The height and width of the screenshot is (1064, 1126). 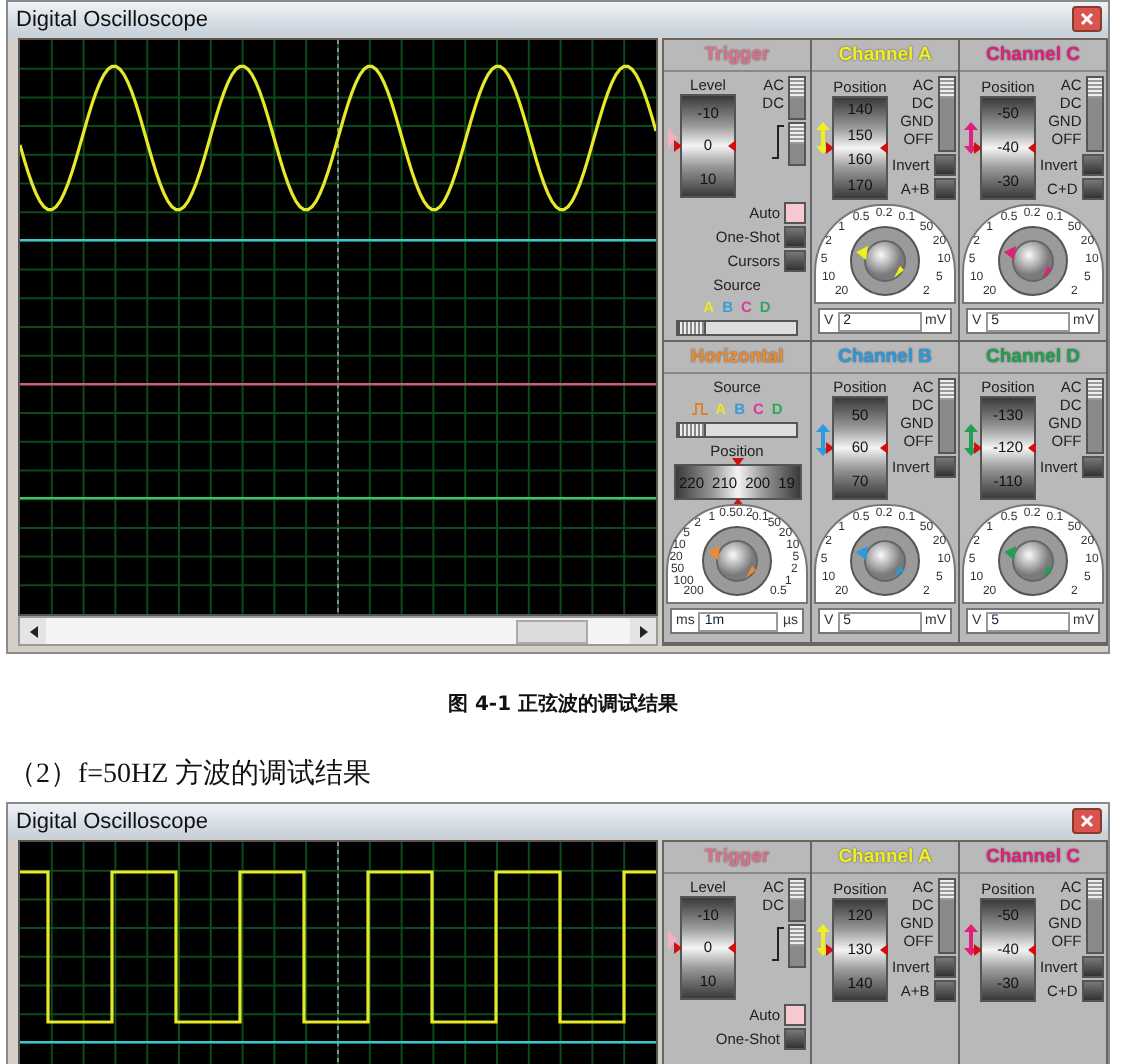 I want to click on section-heading: （2）f=50HZ 方波的调试结果, so click(x=191, y=775).